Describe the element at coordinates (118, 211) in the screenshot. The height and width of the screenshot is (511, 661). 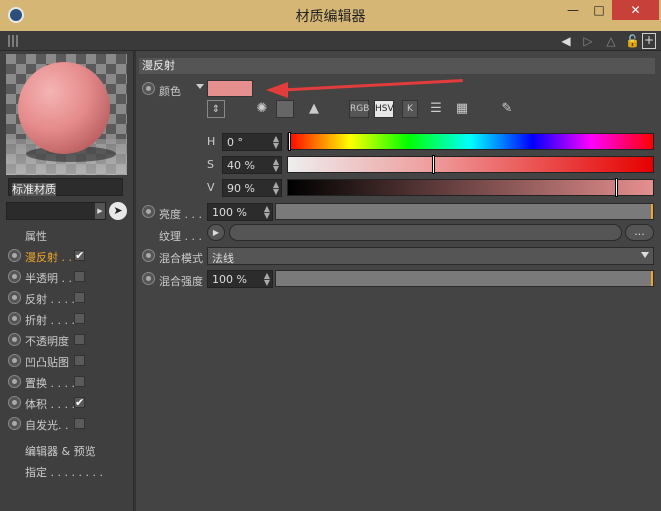
I see `cursor-pick-icon: ➤` at that location.